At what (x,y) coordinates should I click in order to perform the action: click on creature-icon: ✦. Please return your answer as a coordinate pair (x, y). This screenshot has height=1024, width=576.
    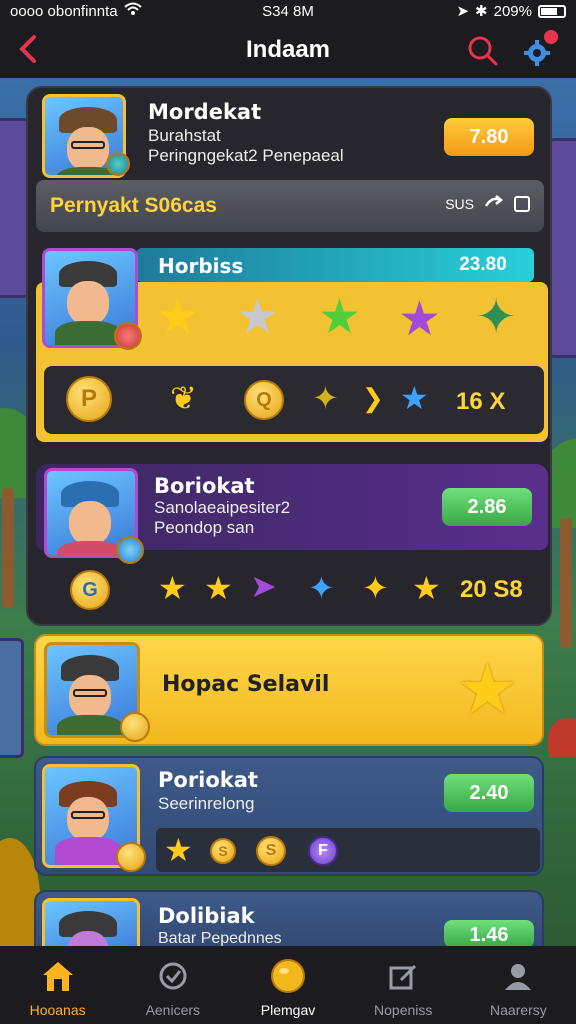
    Looking at the image, I should click on (496, 317).